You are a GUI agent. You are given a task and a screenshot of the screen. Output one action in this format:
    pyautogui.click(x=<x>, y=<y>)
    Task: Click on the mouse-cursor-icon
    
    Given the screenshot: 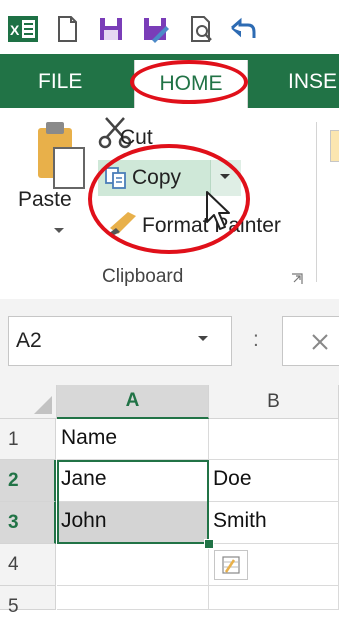 What is the action you would take?
    pyautogui.click(x=218, y=210)
    